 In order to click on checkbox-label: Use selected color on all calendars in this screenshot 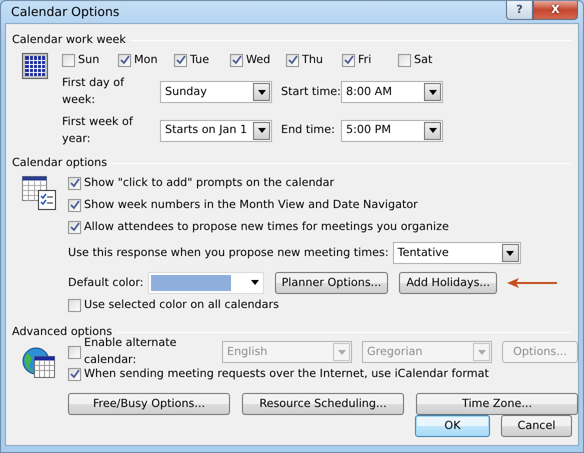, I will do `click(181, 304)`.